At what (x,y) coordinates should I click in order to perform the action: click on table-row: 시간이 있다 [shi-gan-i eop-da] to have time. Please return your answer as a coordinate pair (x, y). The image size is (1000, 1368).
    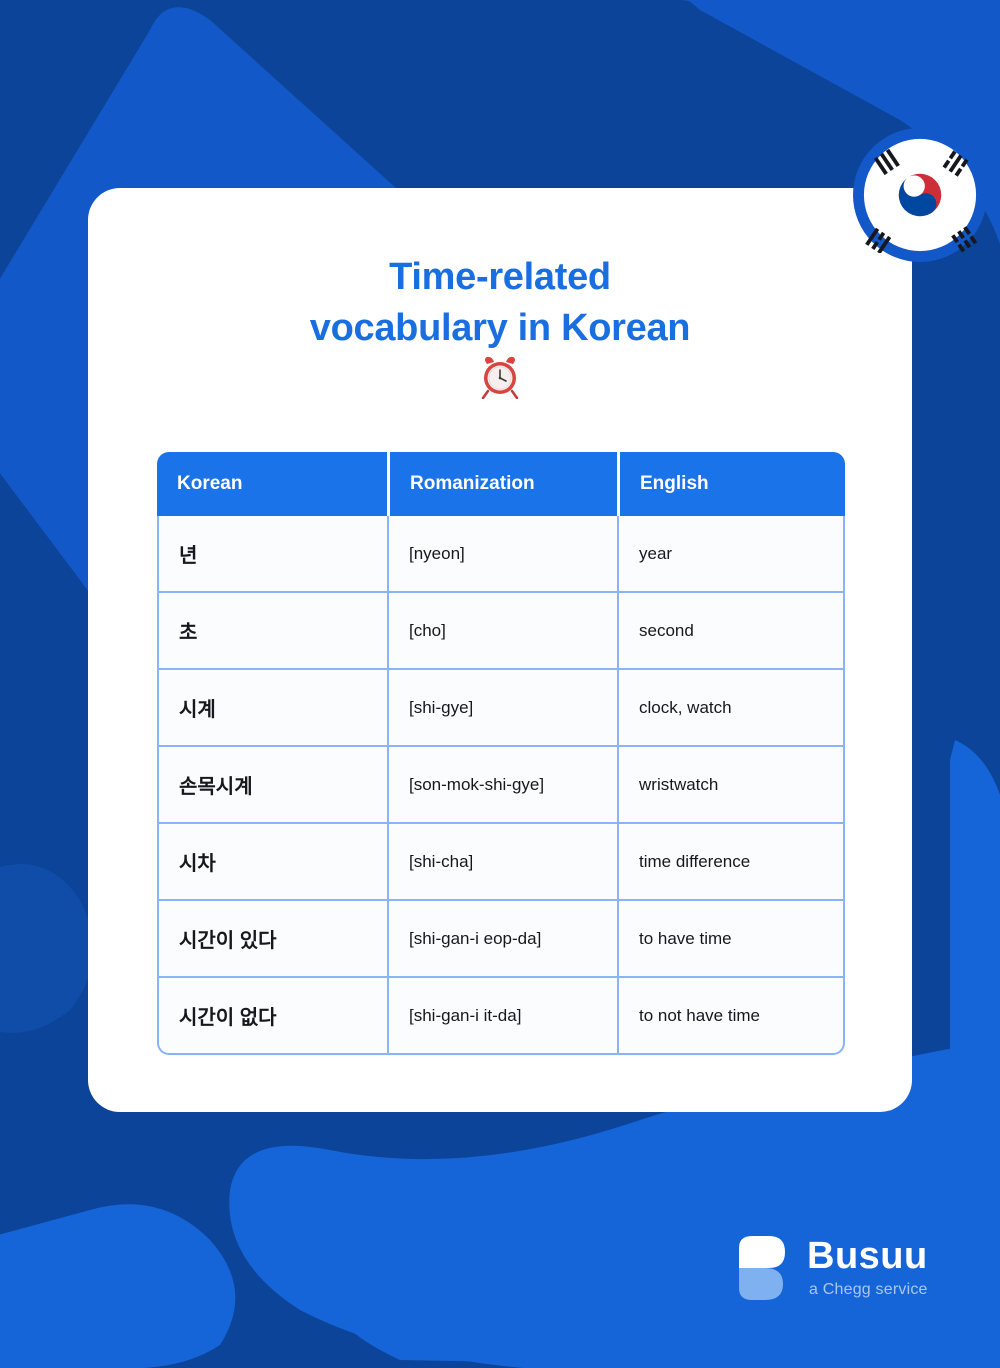
    Looking at the image, I should click on (501, 939).